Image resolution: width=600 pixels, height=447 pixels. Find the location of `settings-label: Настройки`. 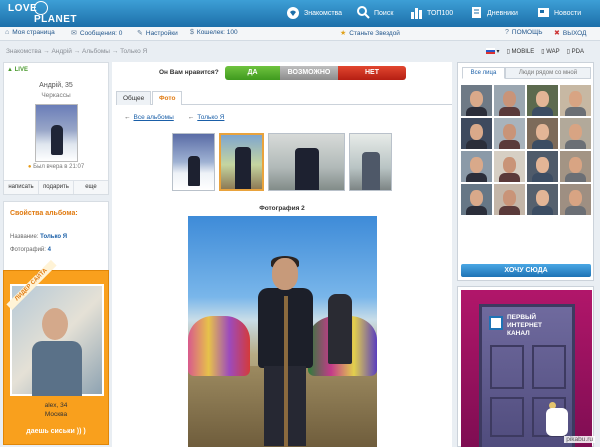

settings-label: Настройки is located at coordinates (161, 33).